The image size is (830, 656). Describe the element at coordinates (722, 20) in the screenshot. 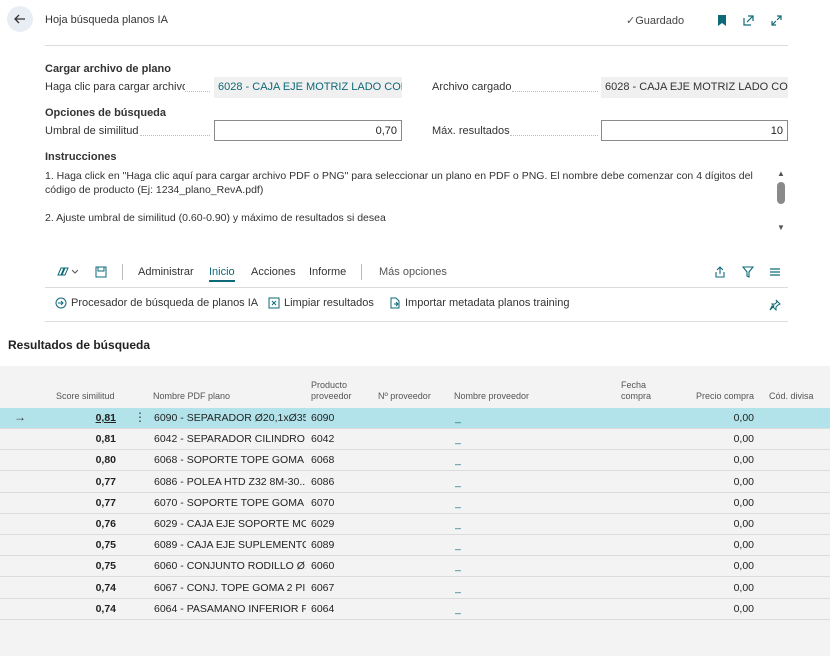

I see `bookmark-icon` at that location.